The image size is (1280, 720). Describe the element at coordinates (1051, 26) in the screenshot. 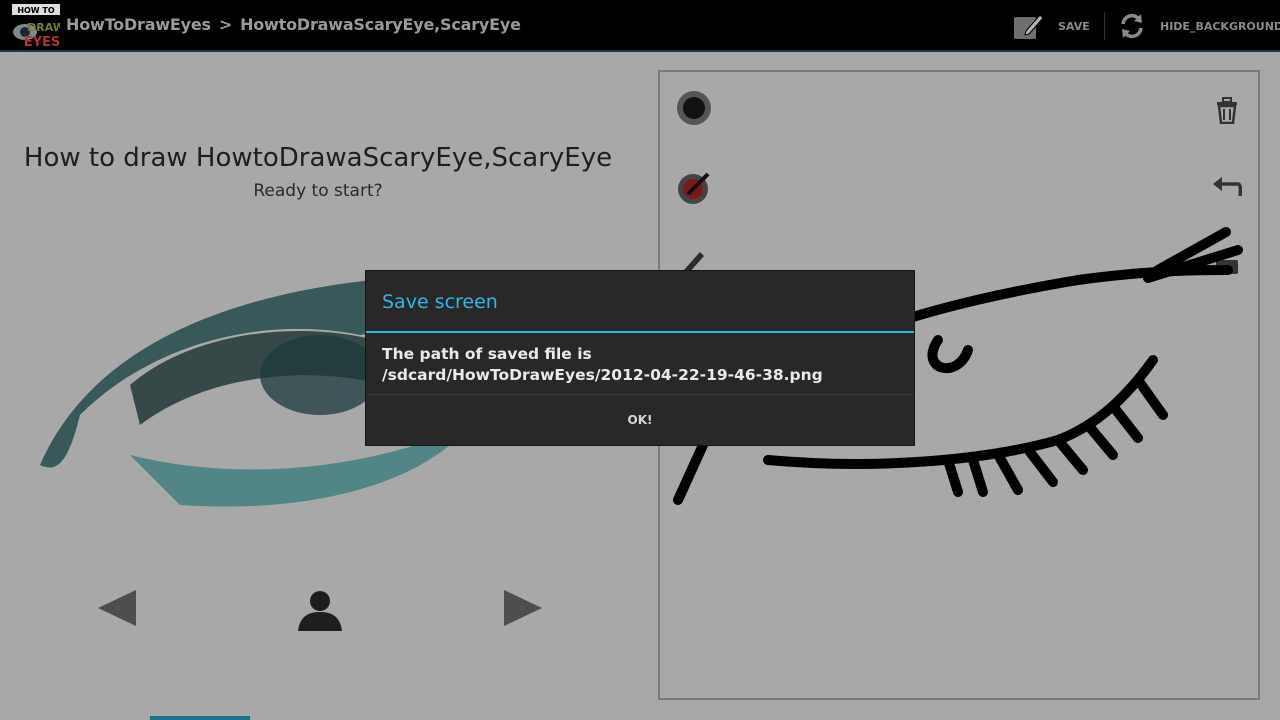

I see `save-button: SAVE` at that location.